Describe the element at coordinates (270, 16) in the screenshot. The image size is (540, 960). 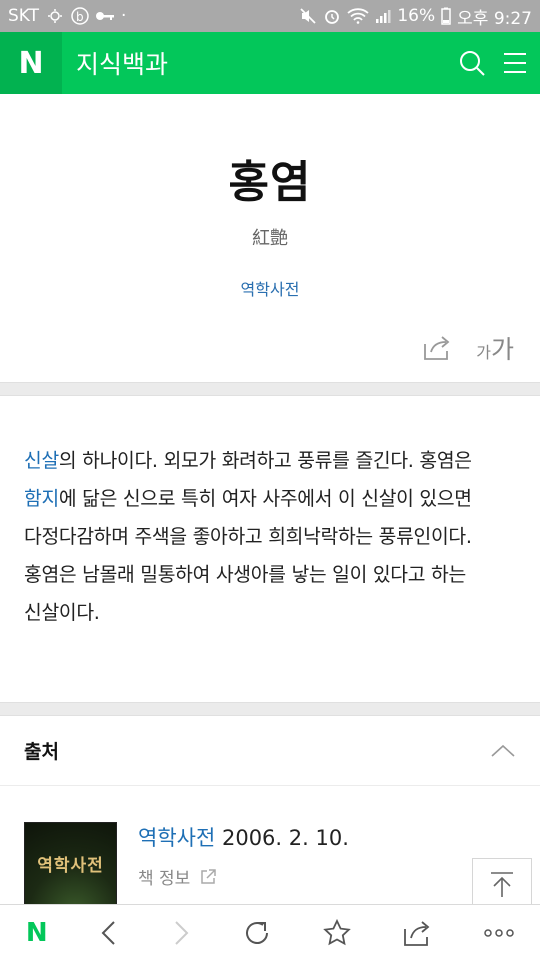
I see `status-bar: SKT b · 16% 오후 9:27` at that location.